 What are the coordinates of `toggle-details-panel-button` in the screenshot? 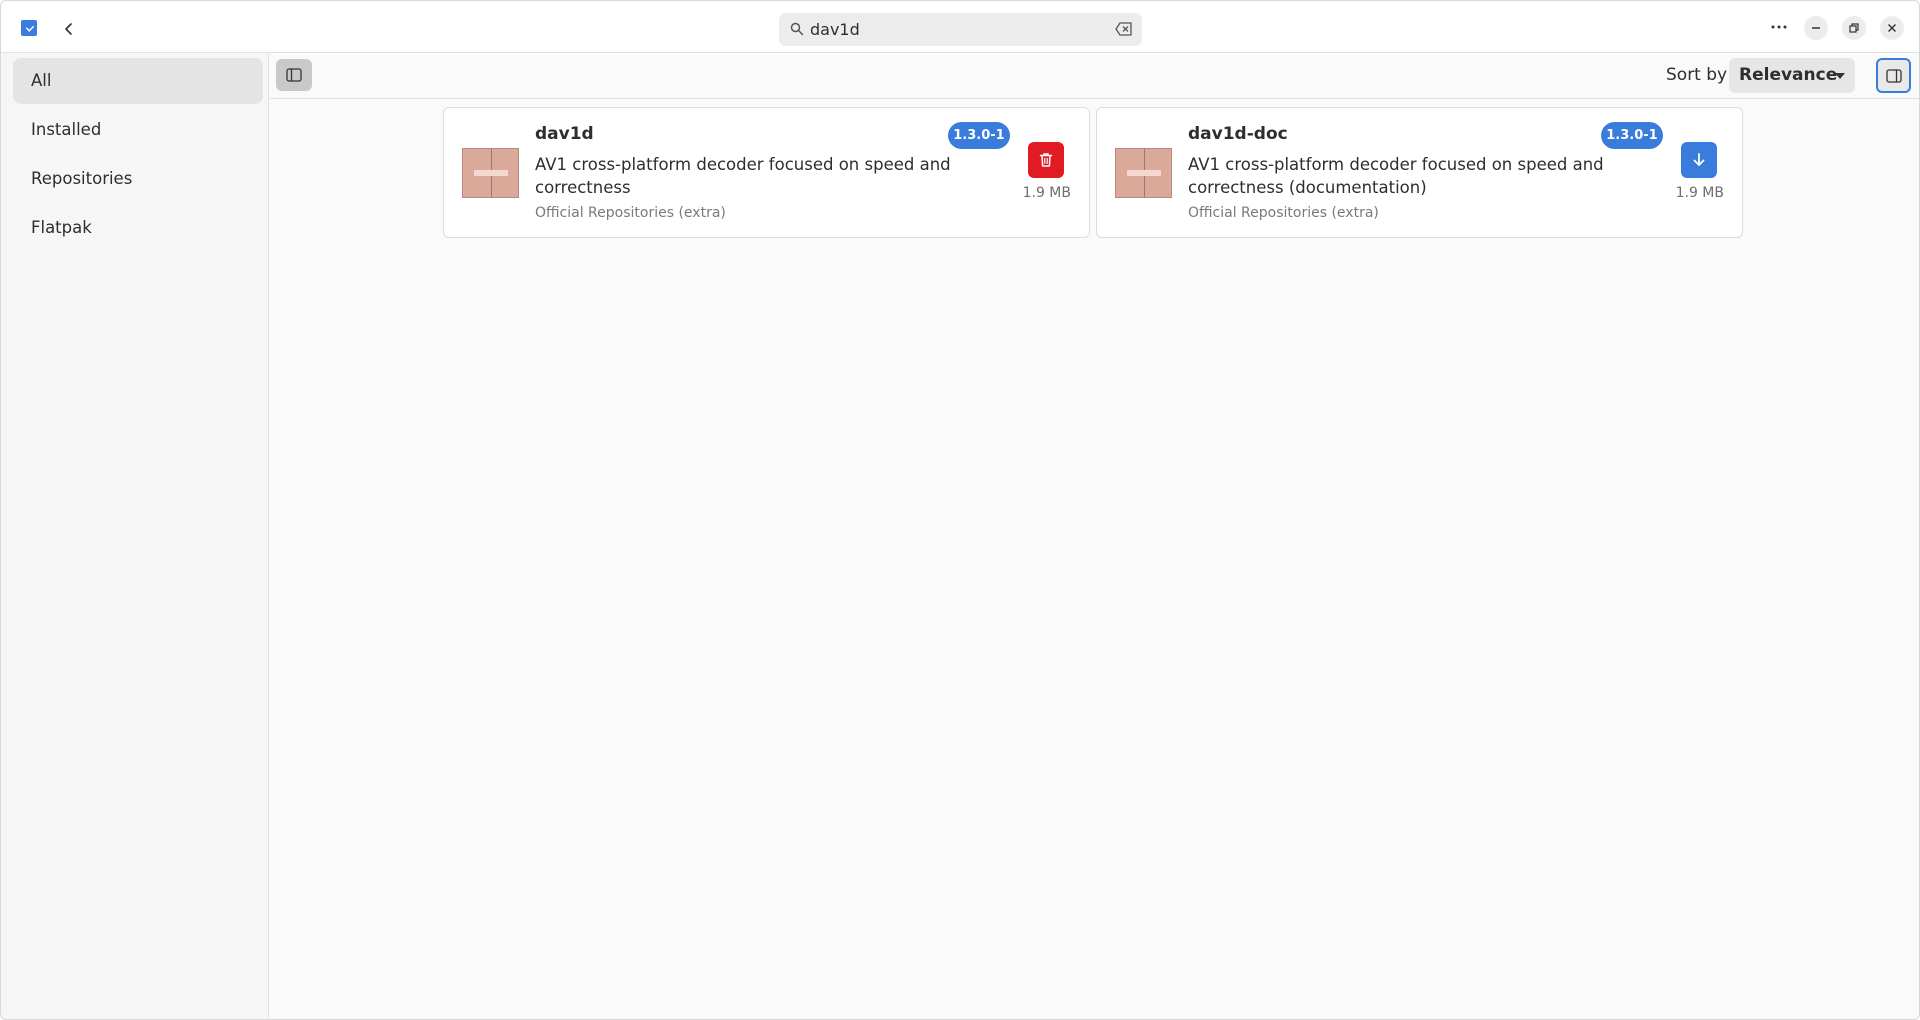 It's located at (1893, 75).